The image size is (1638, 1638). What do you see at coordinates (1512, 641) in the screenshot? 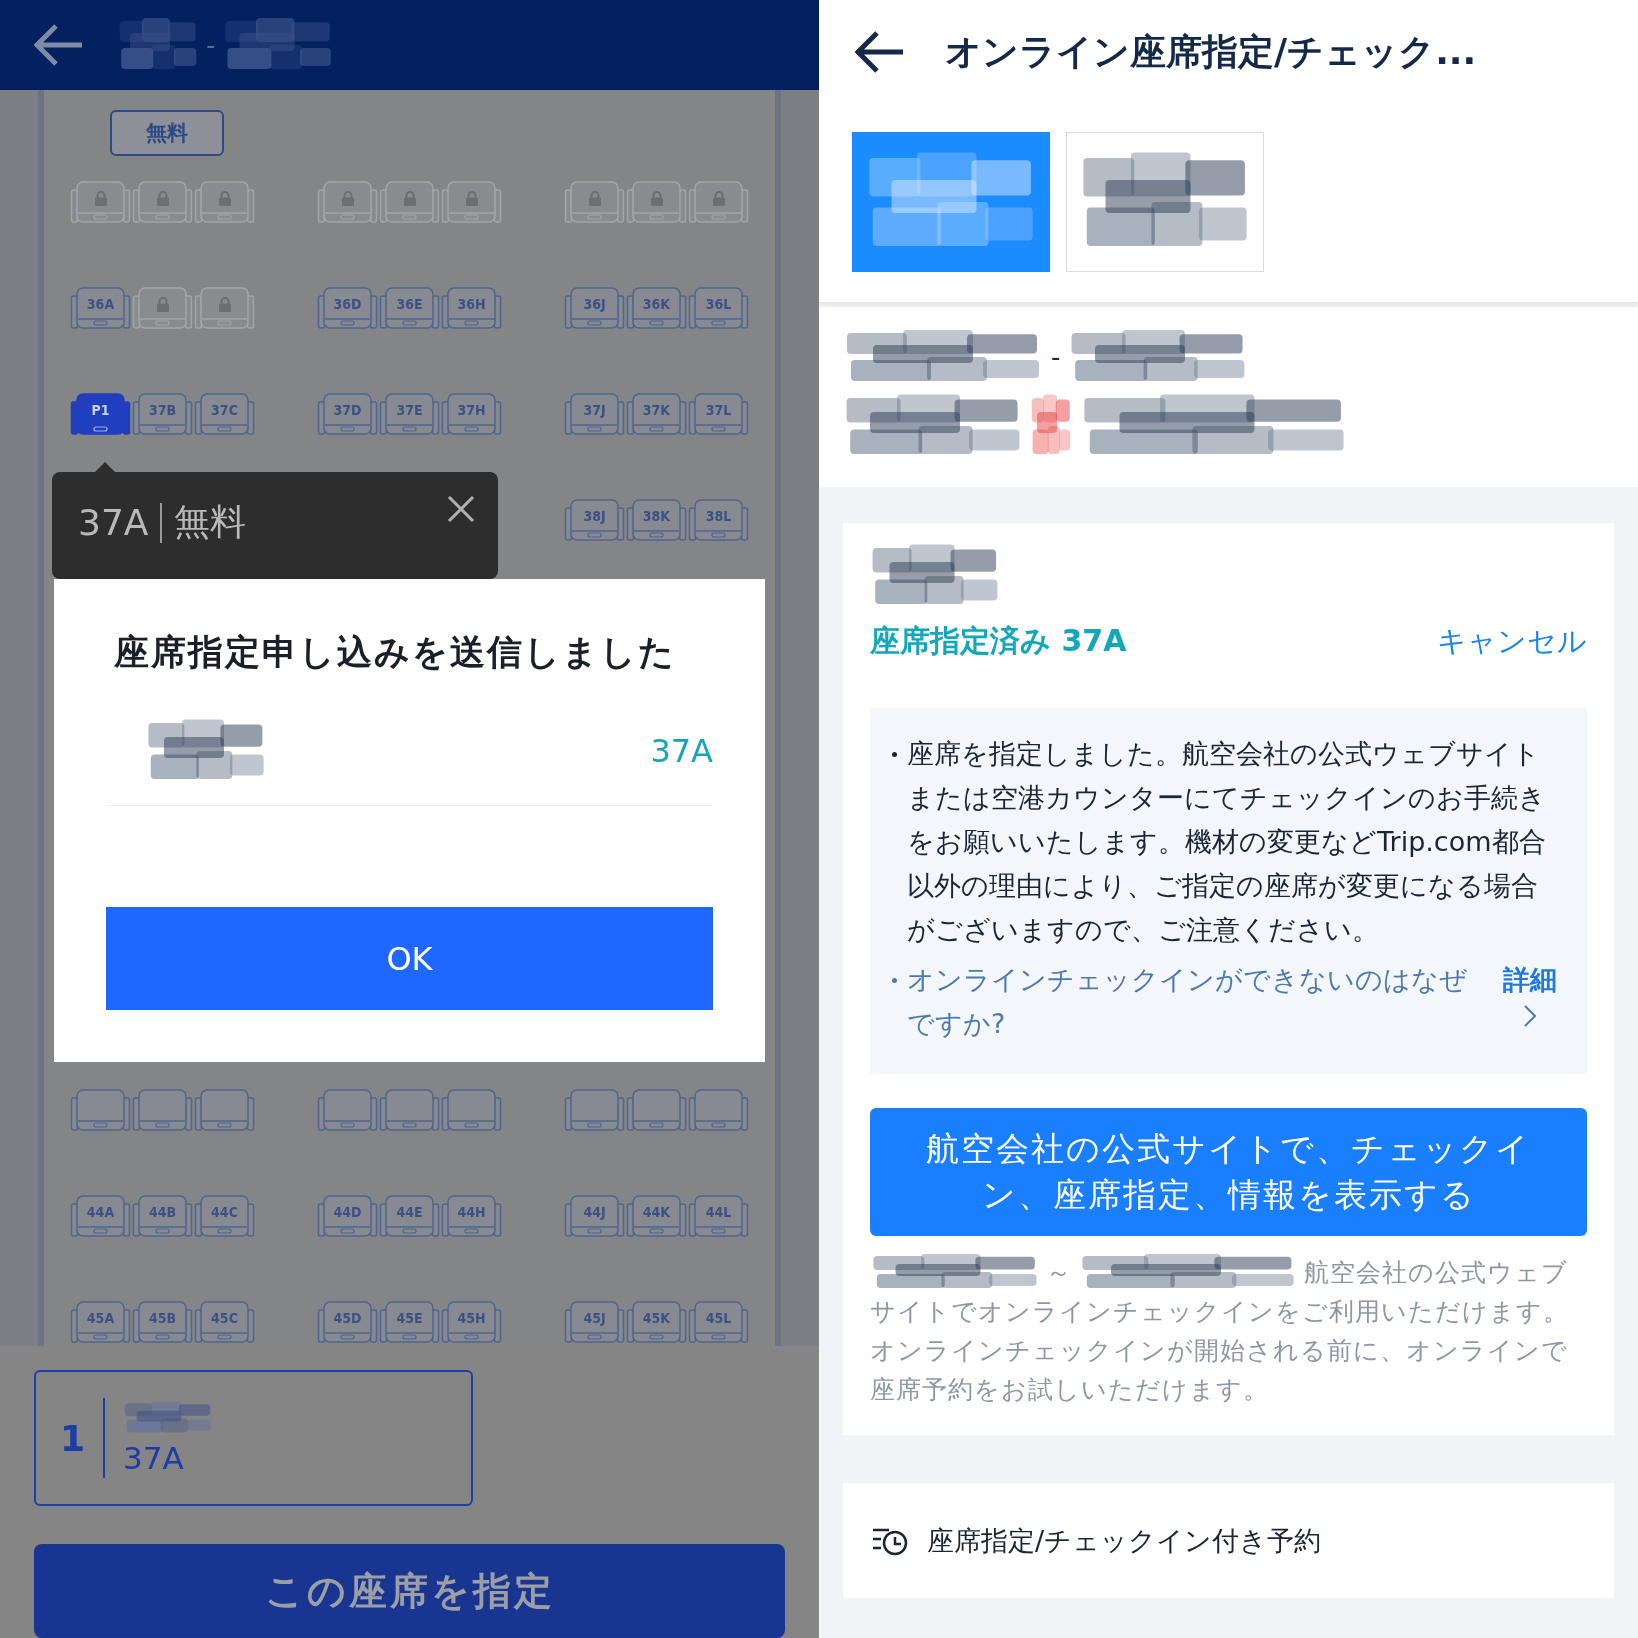
I see `cancel-link: キャンセル` at bounding box center [1512, 641].